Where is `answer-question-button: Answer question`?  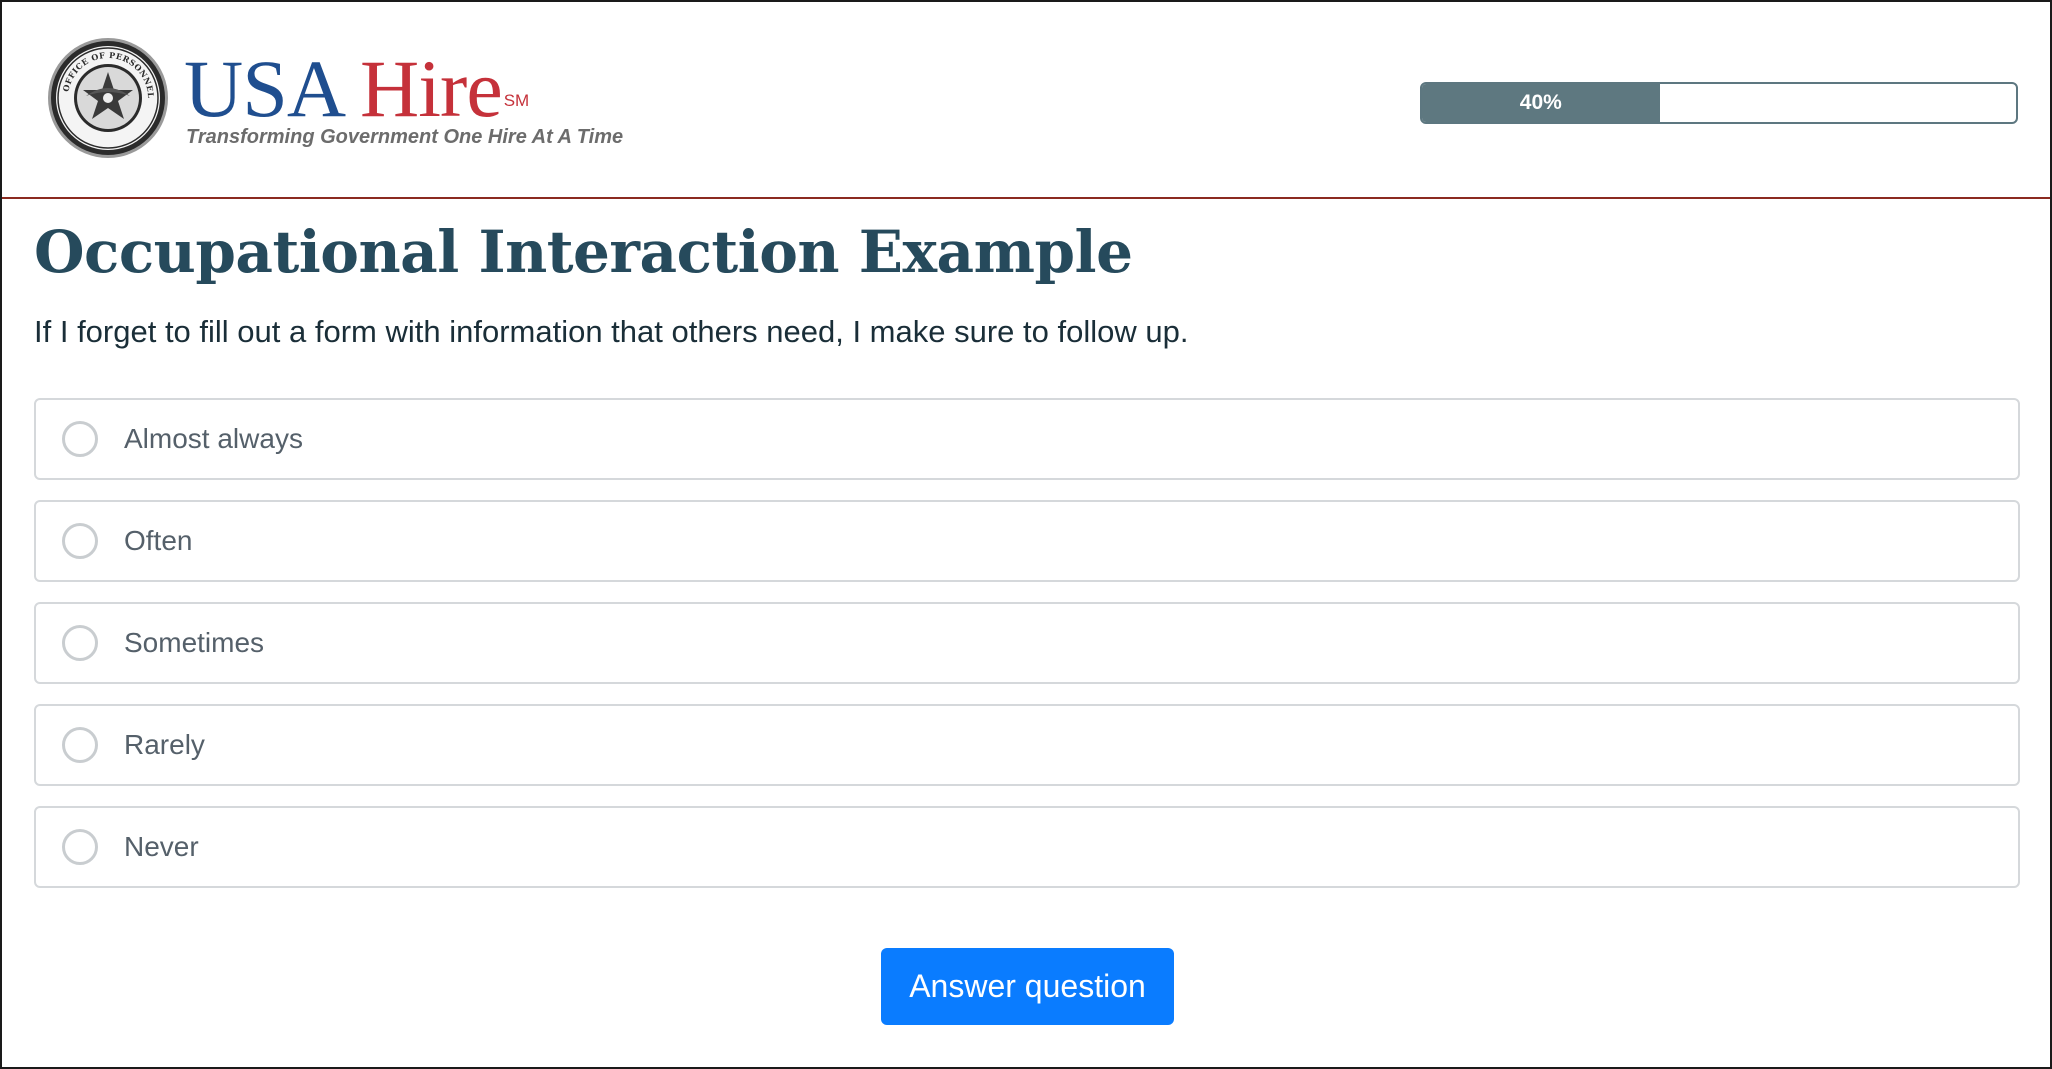 answer-question-button: Answer question is located at coordinates (1027, 986).